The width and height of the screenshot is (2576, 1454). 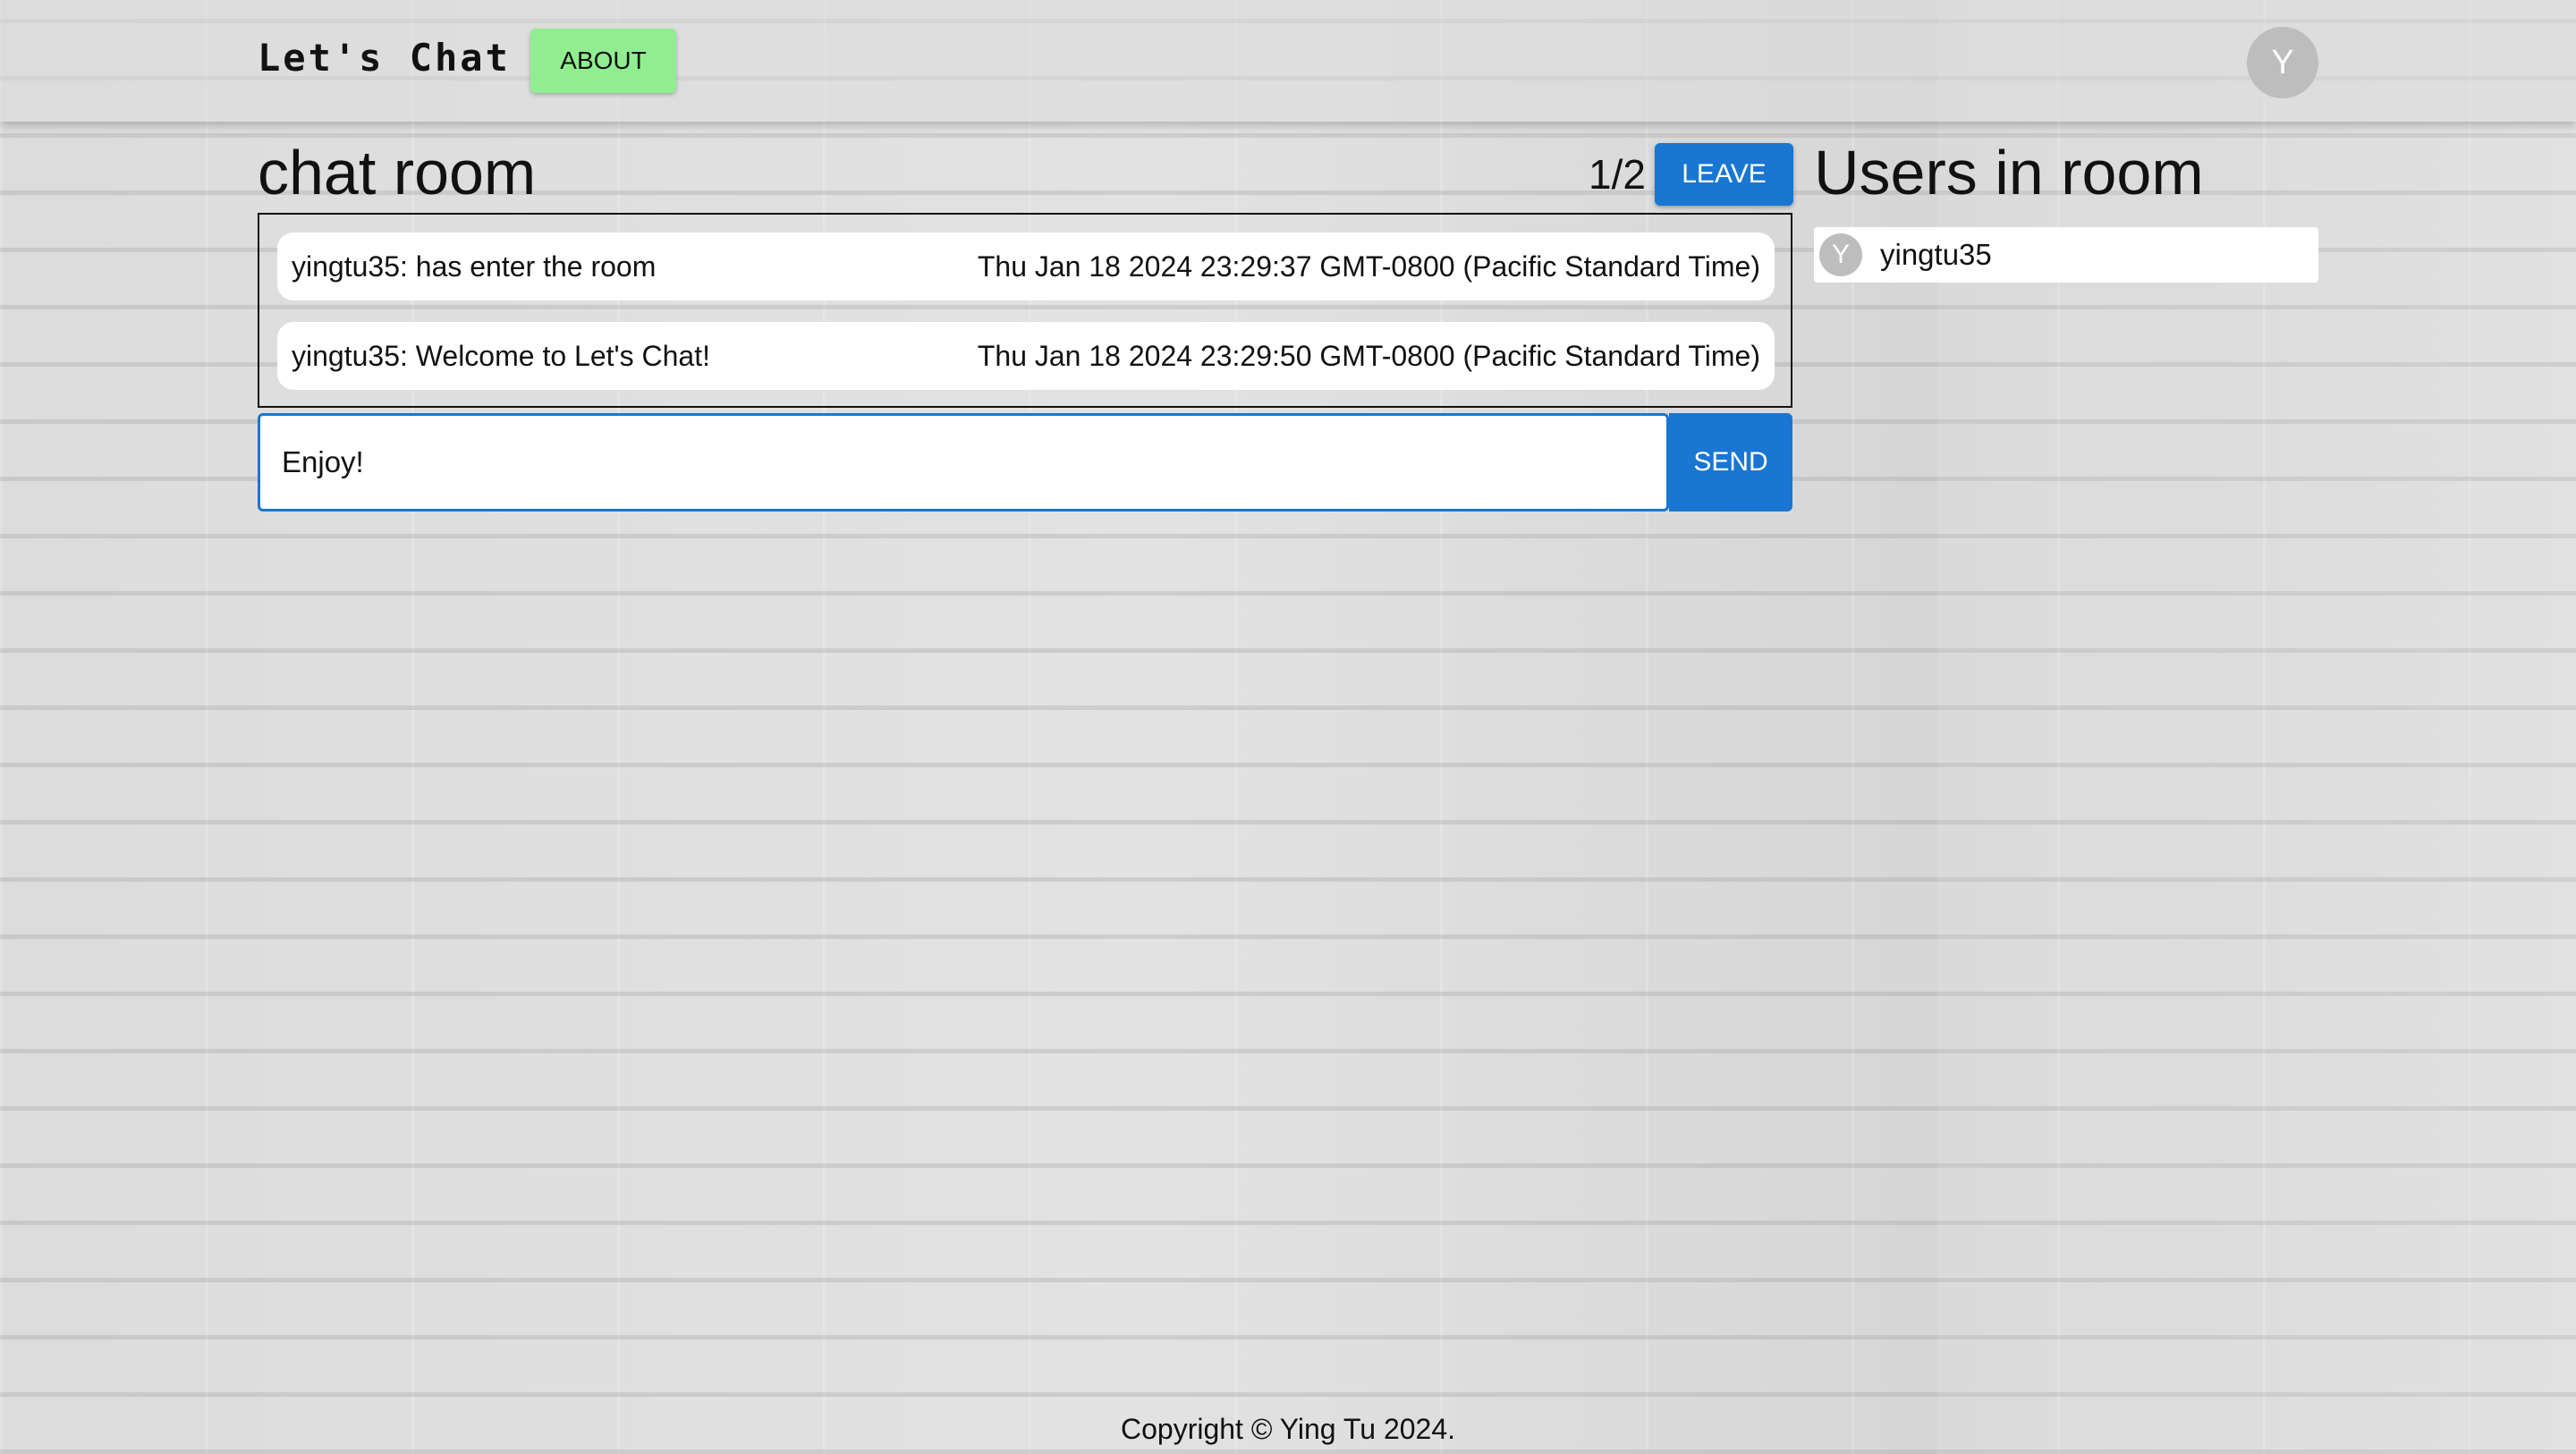 I want to click on chat-room-title: chat room, so click(x=397, y=172).